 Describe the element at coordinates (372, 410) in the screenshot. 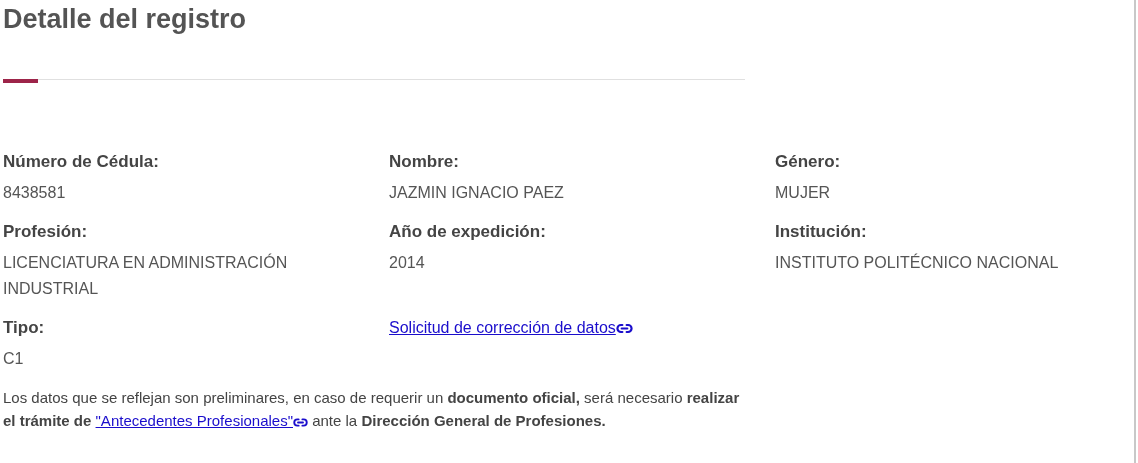

I see `disclaimer-text: Los datos que se reflejan son preliminares, en caso de requerir un documento oficial, será necesario realizar el trámite de "Antecedentes Profesionales" ante la Dirección General de Profesiones.` at that location.